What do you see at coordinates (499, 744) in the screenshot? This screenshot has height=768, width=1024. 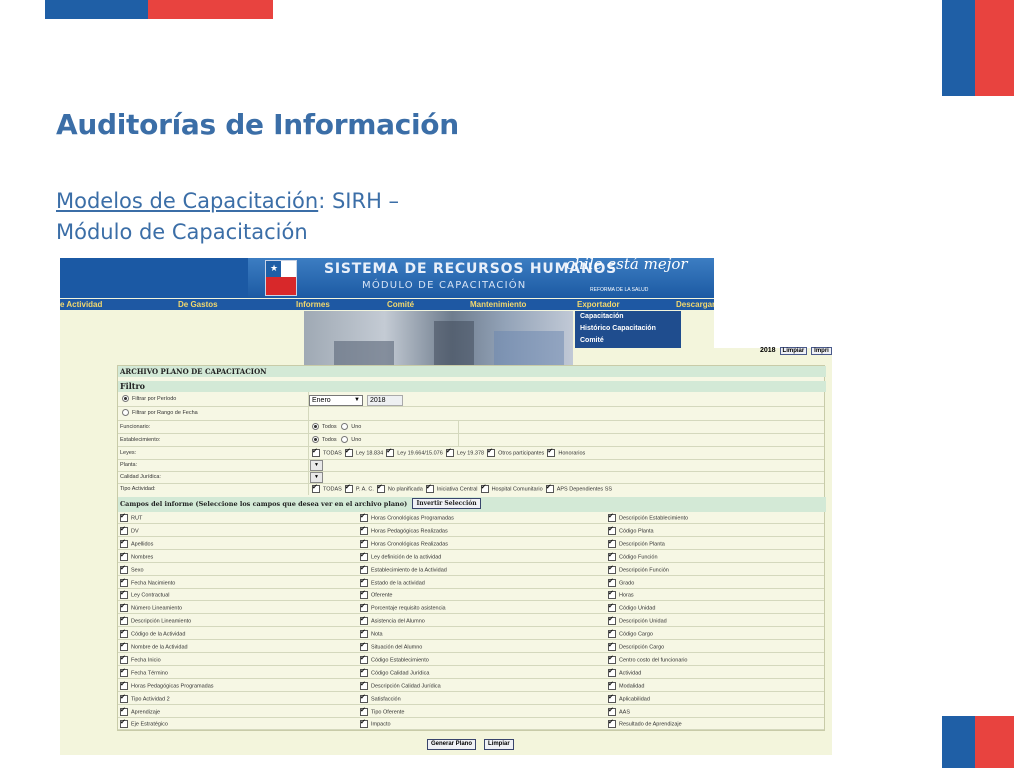 I see `clear-button: Limpiar` at bounding box center [499, 744].